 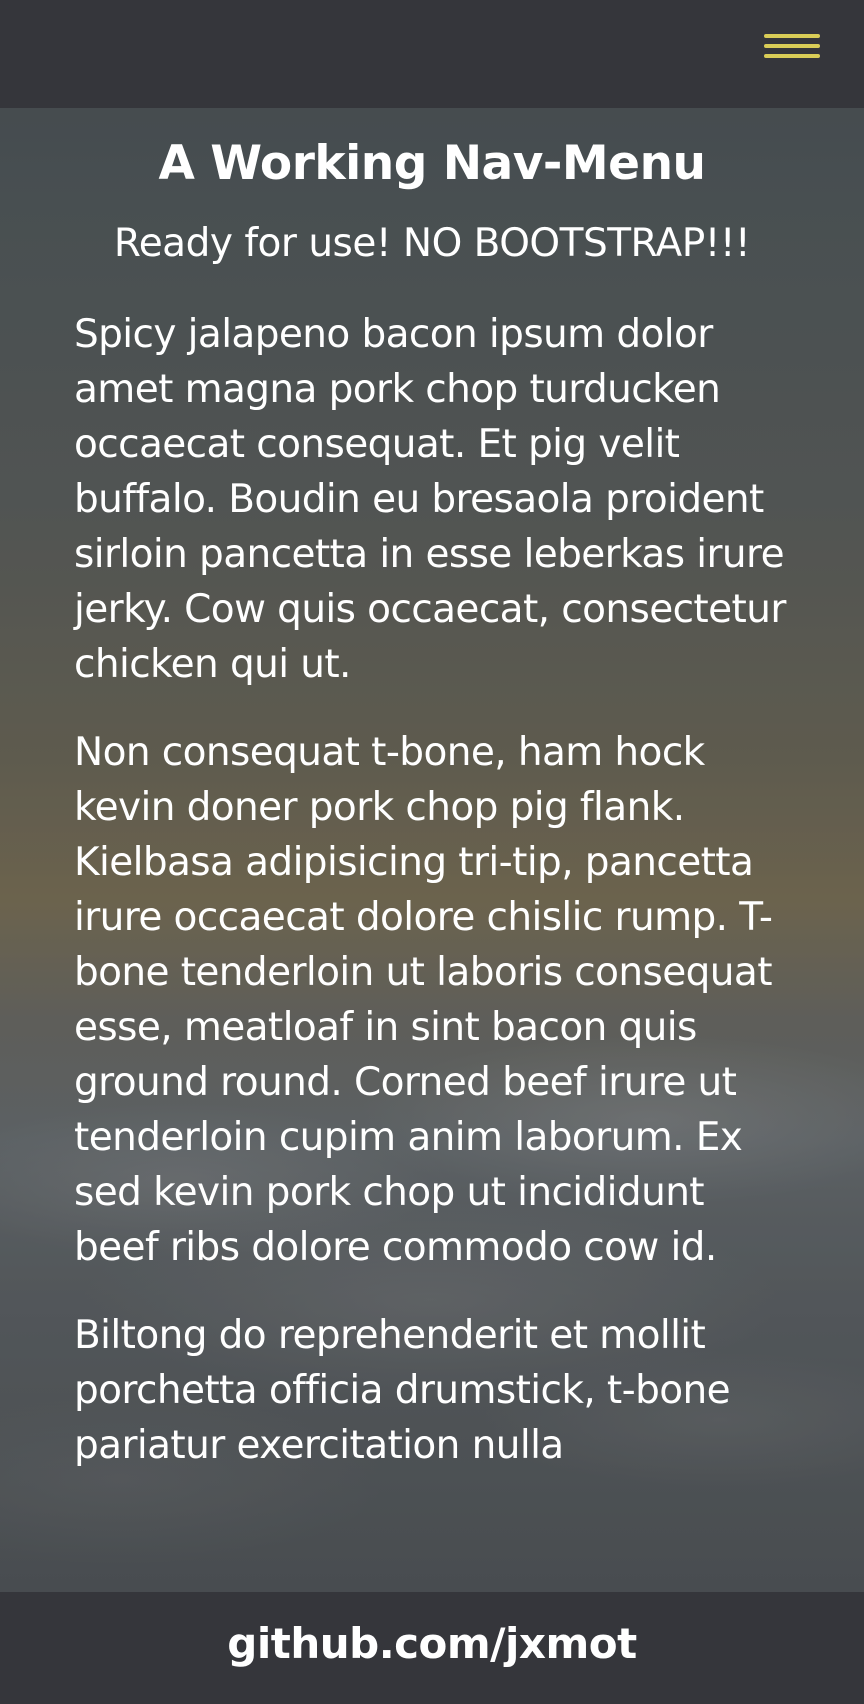 I want to click on menu-bar-top, so click(x=792, y=36).